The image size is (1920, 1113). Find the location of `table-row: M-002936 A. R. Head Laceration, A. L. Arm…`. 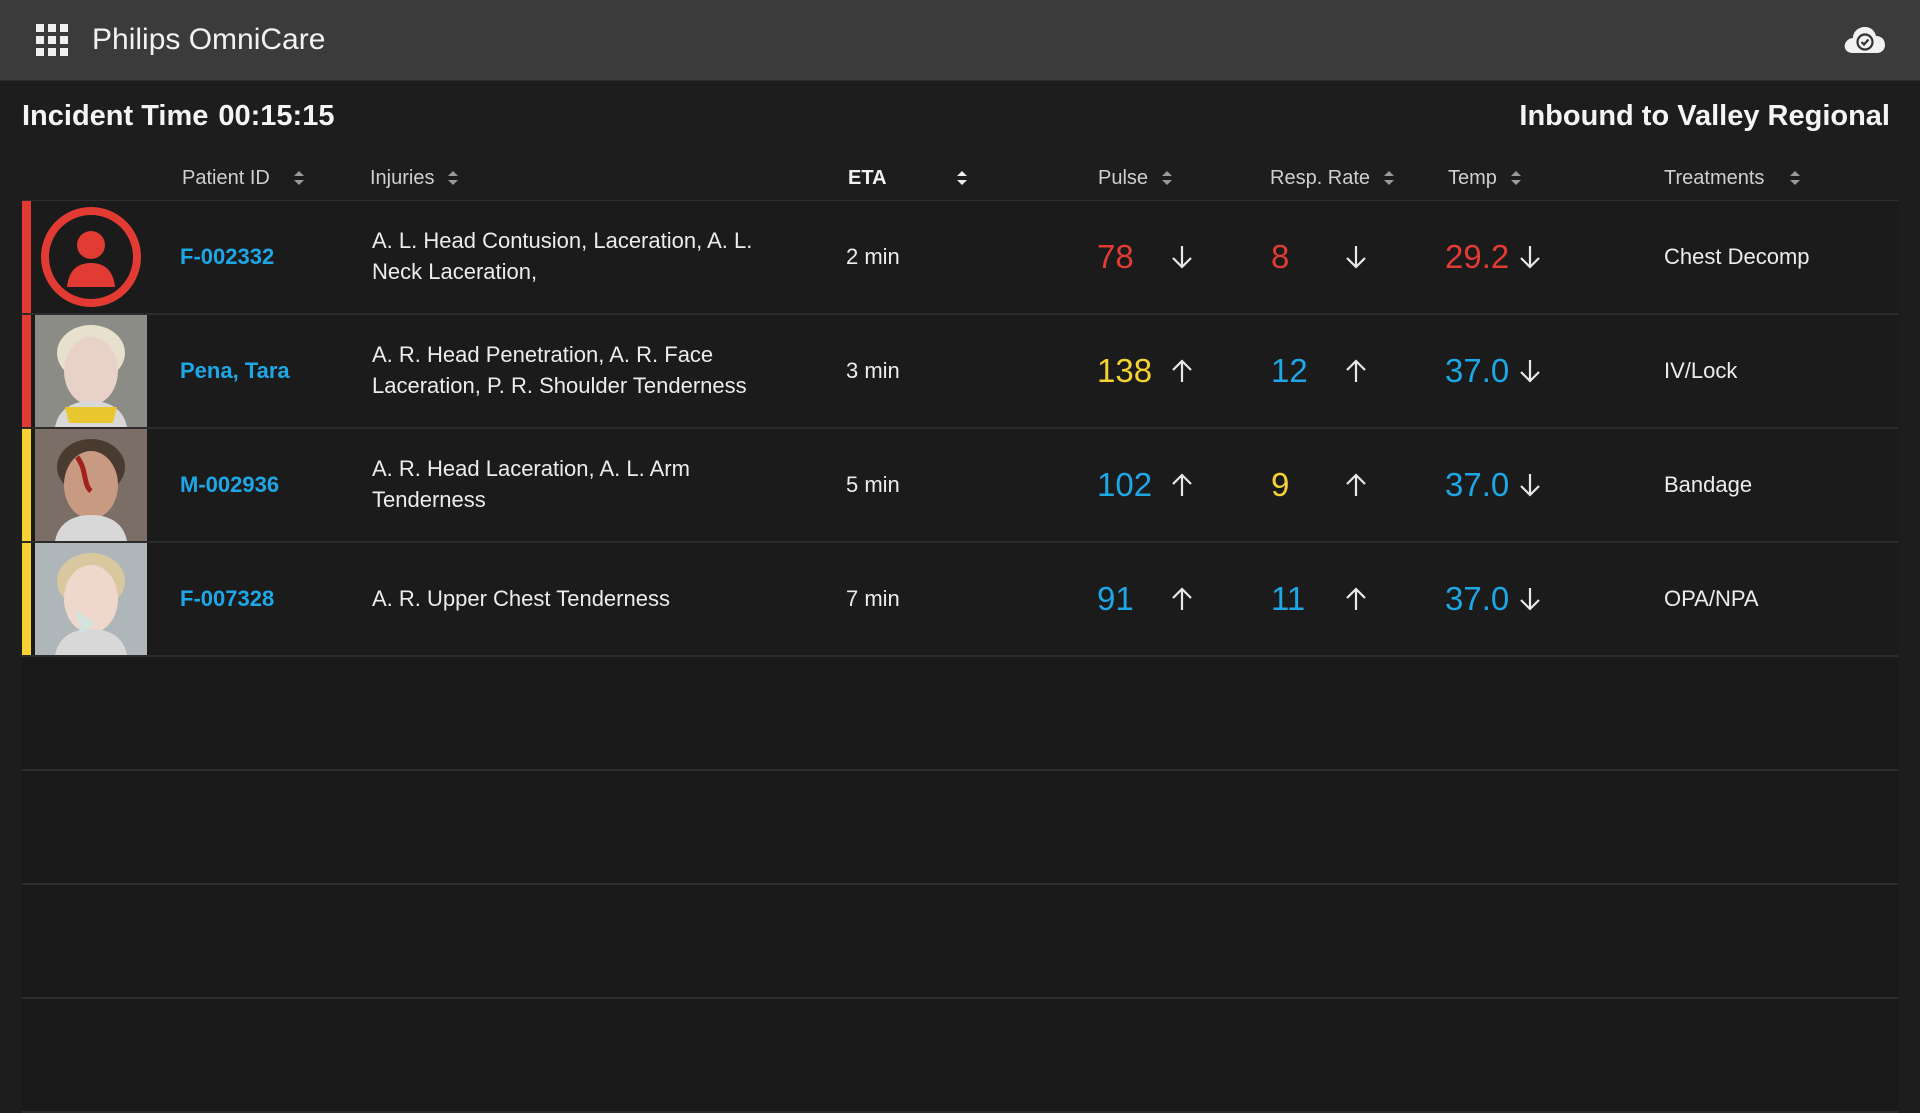

table-row: M-002936 A. R. Head Laceration, A. L. Arm… is located at coordinates (960, 486).